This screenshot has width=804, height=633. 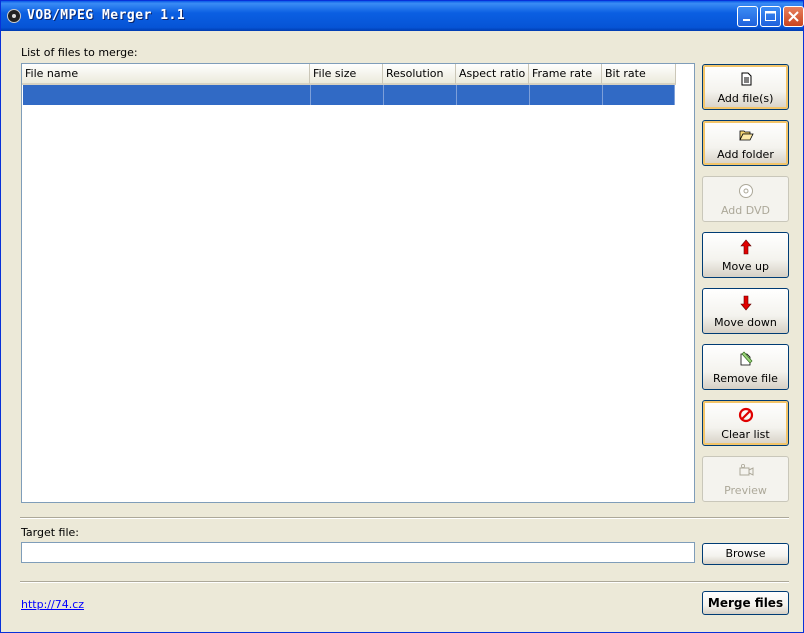 I want to click on cell-aspect-ratio, so click(x=493, y=95).